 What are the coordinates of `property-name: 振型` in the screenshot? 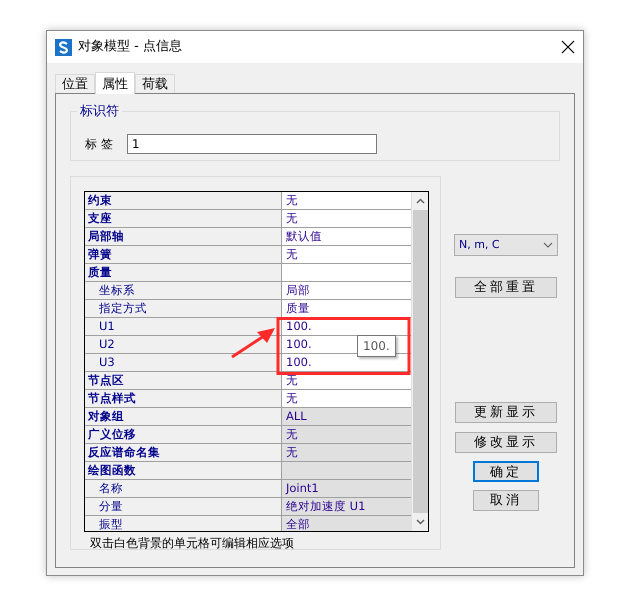 It's located at (183, 523).